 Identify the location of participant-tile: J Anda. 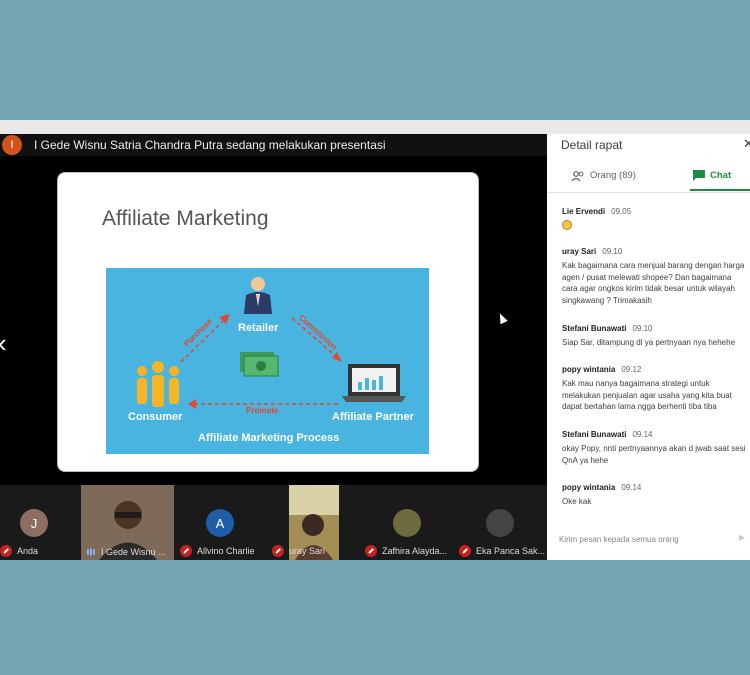
(37, 522).